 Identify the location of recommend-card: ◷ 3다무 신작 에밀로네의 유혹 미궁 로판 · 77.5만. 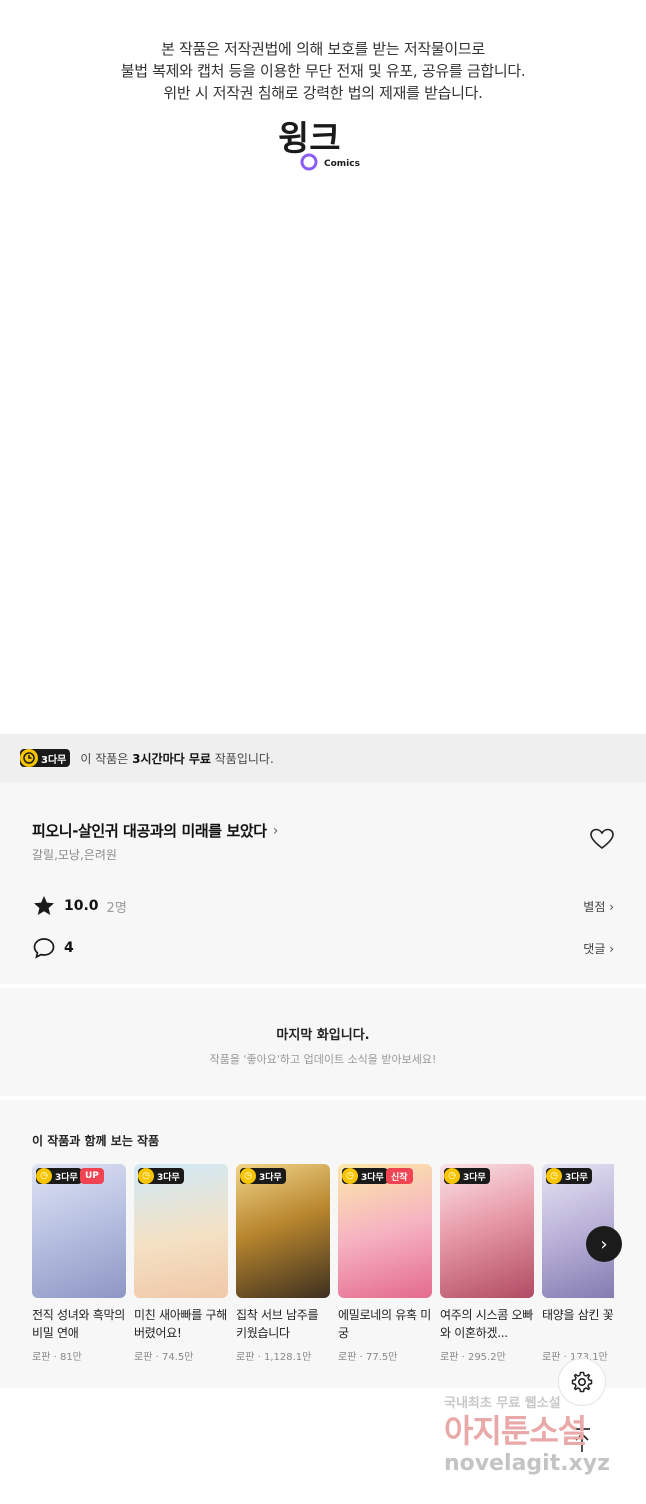
(385, 1263).